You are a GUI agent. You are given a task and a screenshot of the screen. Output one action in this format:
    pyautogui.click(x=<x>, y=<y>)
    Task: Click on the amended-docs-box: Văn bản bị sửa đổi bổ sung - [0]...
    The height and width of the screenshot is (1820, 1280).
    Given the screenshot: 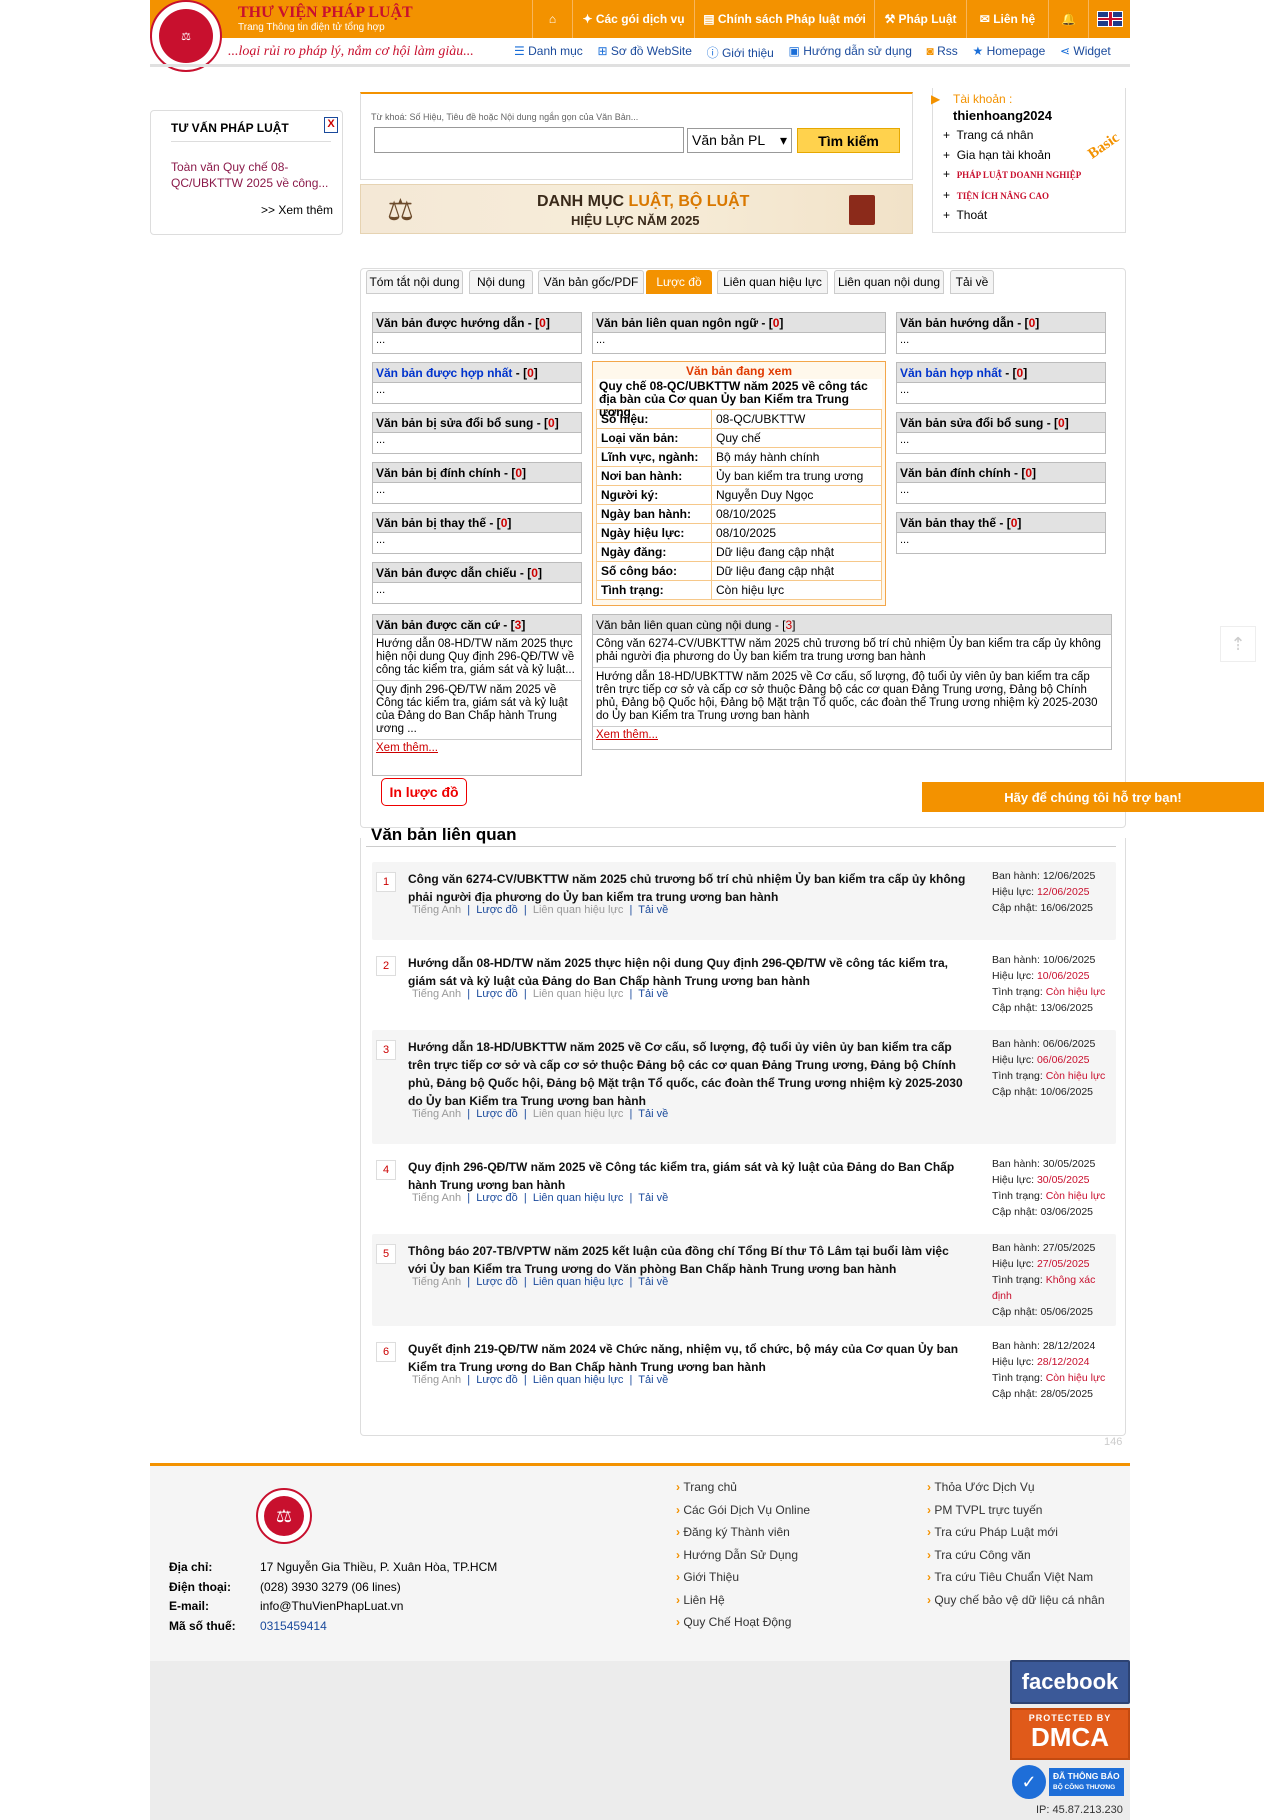 What is the action you would take?
    pyautogui.click(x=477, y=433)
    